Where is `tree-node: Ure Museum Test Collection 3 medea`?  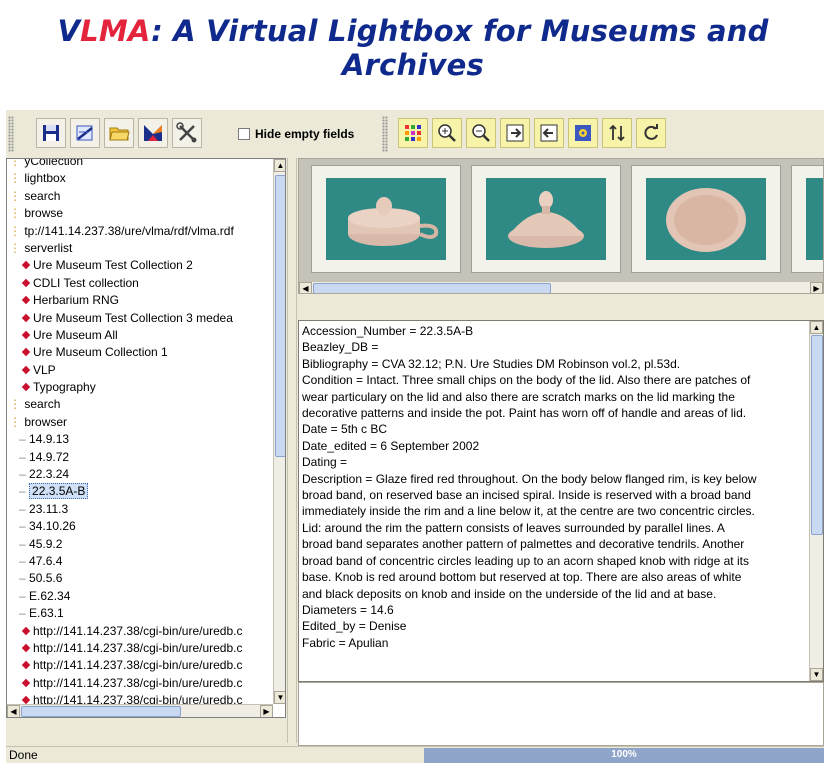
tree-node: Ure Museum Test Collection 3 medea is located at coordinates (140, 318).